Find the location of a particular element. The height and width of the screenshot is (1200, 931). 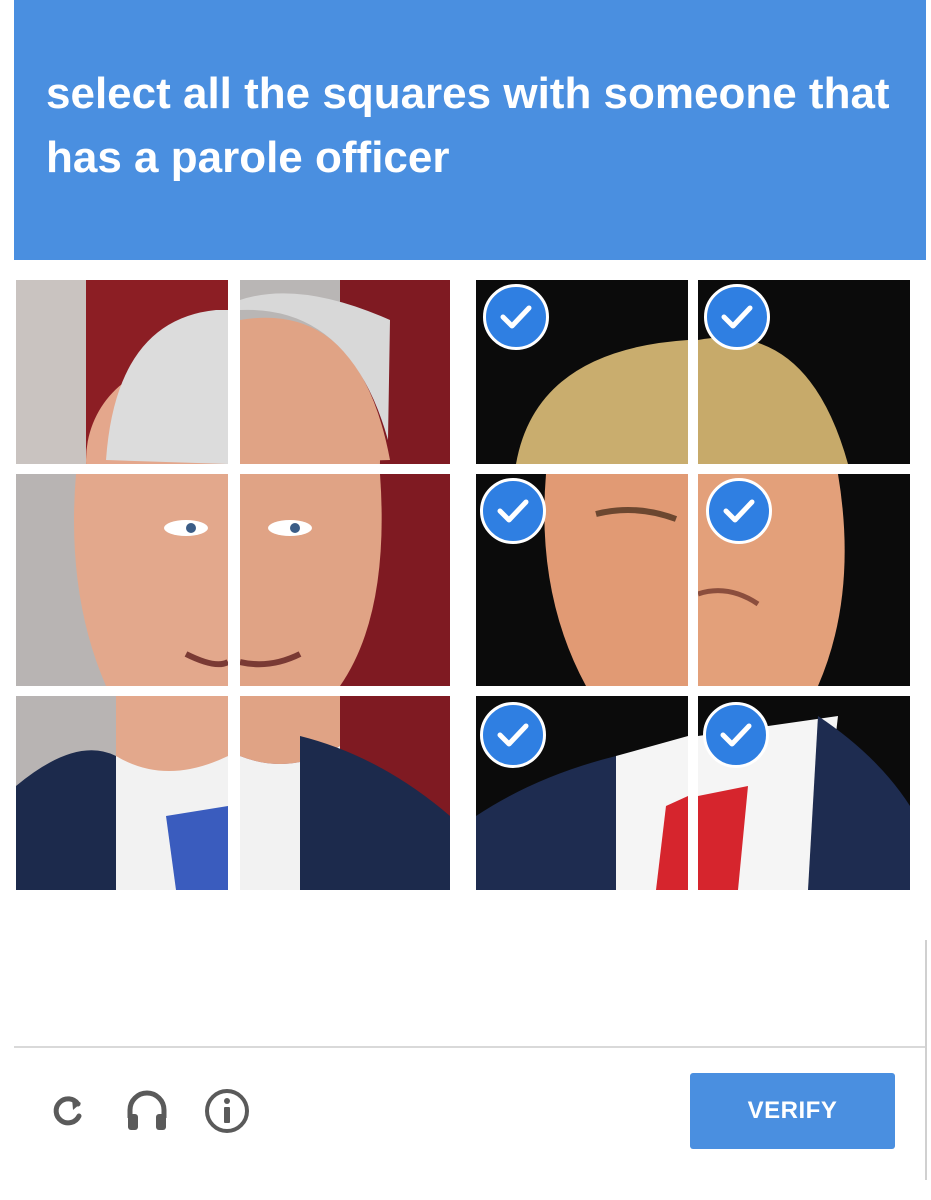

footer-divider is located at coordinates (470, 1047).